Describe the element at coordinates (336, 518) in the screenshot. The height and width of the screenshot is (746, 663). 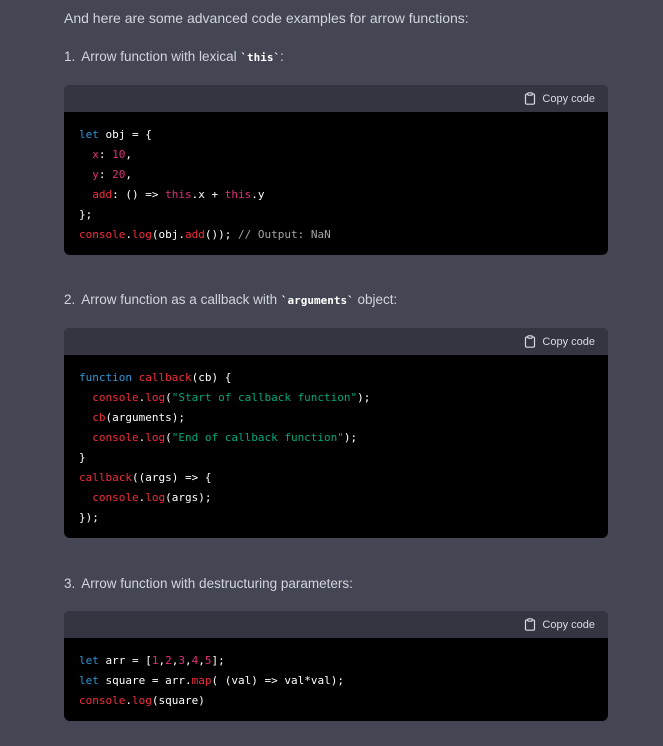
I see `code-line: });` at that location.